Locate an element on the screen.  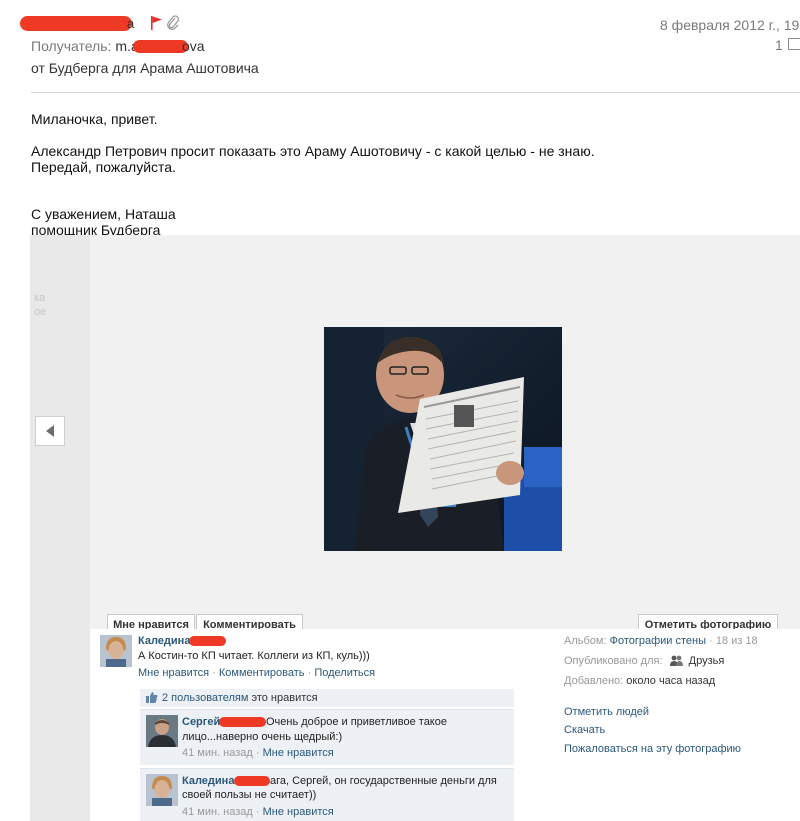
folder-icon is located at coordinates (794, 44).